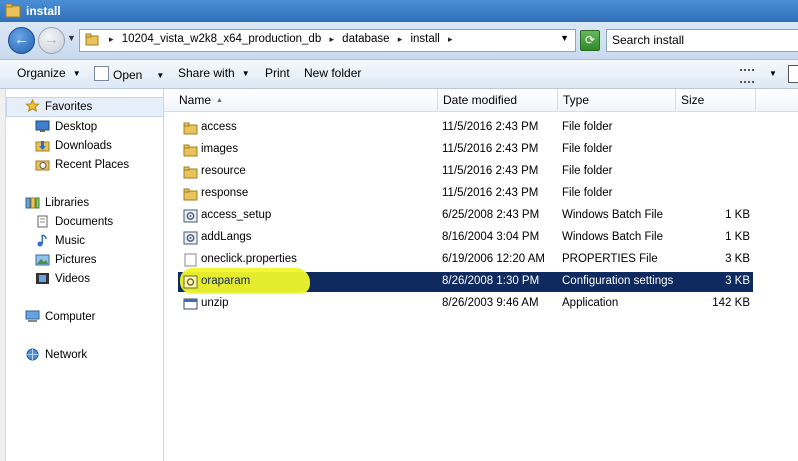 This screenshot has width=798, height=461. Describe the element at coordinates (491, 281) in the screenshot. I see `file-date: 8/26/2008 1:30 PM` at that location.